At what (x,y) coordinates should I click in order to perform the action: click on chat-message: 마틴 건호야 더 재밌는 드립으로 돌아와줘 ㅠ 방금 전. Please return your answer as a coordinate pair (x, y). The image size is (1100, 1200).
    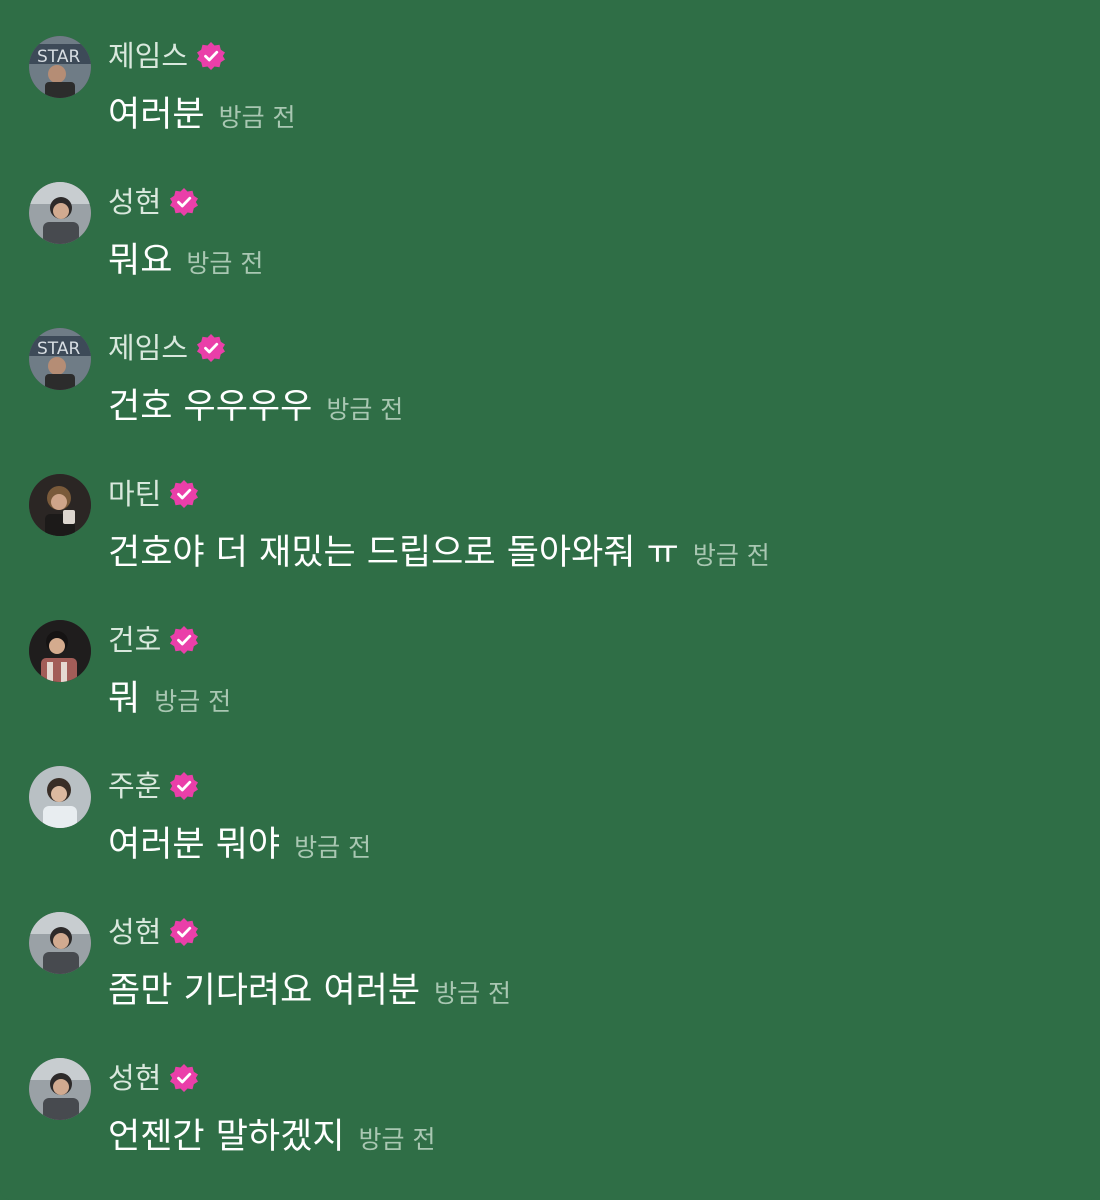
    Looking at the image, I should click on (550, 511).